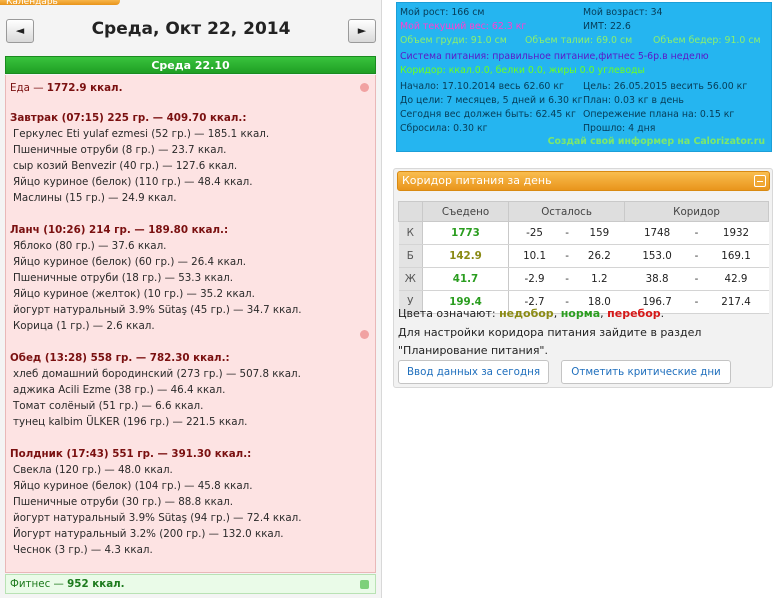  What do you see at coordinates (646, 372) in the screenshot?
I see `mark-critical-days-button: Отметить критические дни` at bounding box center [646, 372].